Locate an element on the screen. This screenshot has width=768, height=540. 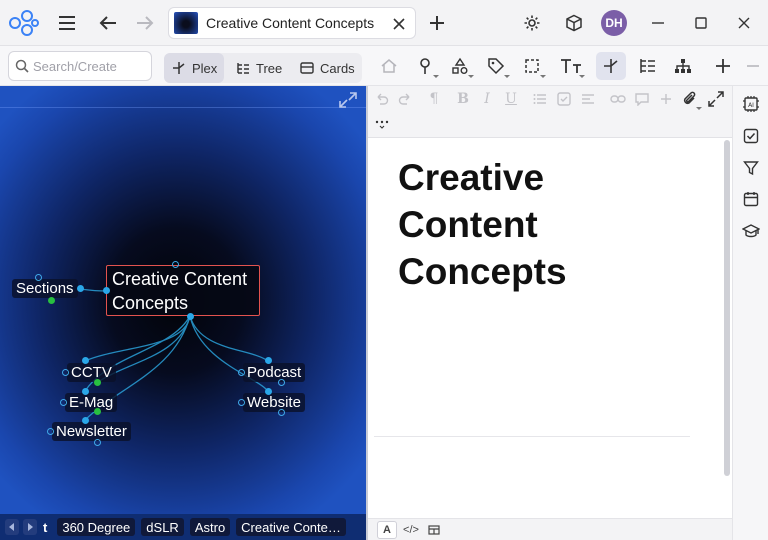
breadcrumb-next-icon is located at coordinates (30, 527).